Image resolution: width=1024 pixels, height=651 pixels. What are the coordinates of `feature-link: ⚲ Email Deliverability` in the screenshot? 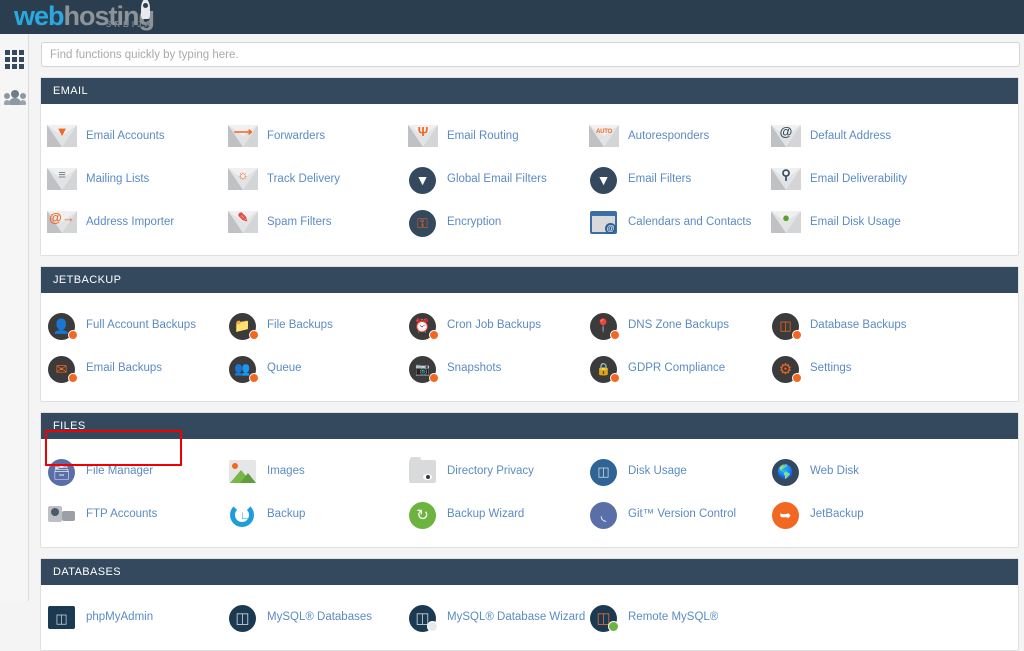 It's located at (839, 178).